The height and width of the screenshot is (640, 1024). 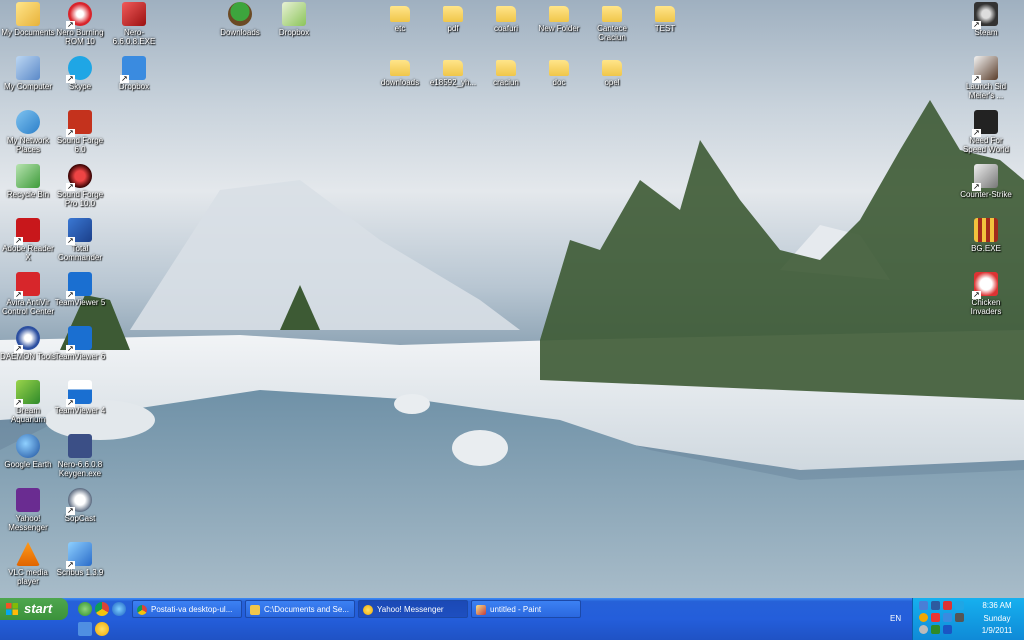 What do you see at coordinates (400, 17) in the screenshot?
I see `folder-etc: etc` at bounding box center [400, 17].